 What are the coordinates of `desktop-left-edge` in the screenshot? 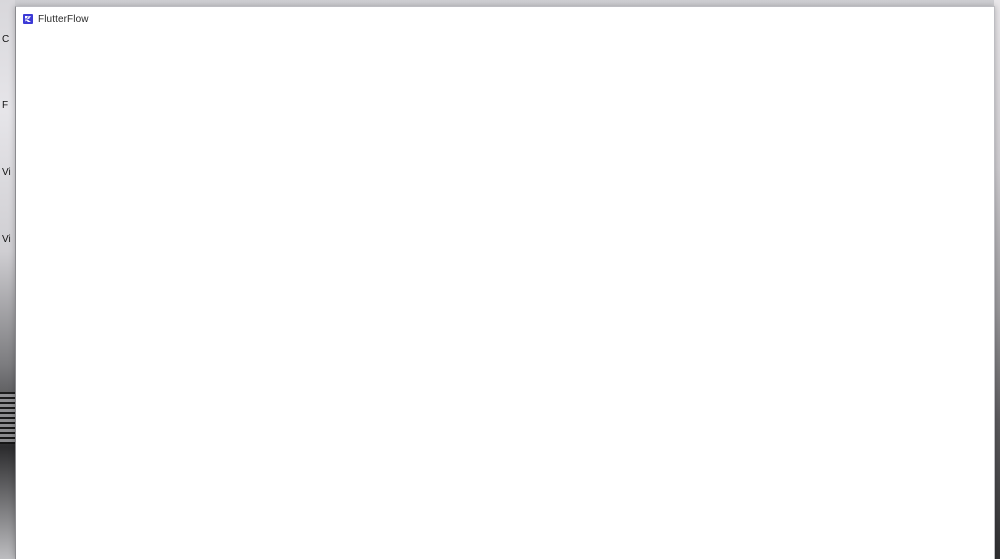 It's located at (7, 279).